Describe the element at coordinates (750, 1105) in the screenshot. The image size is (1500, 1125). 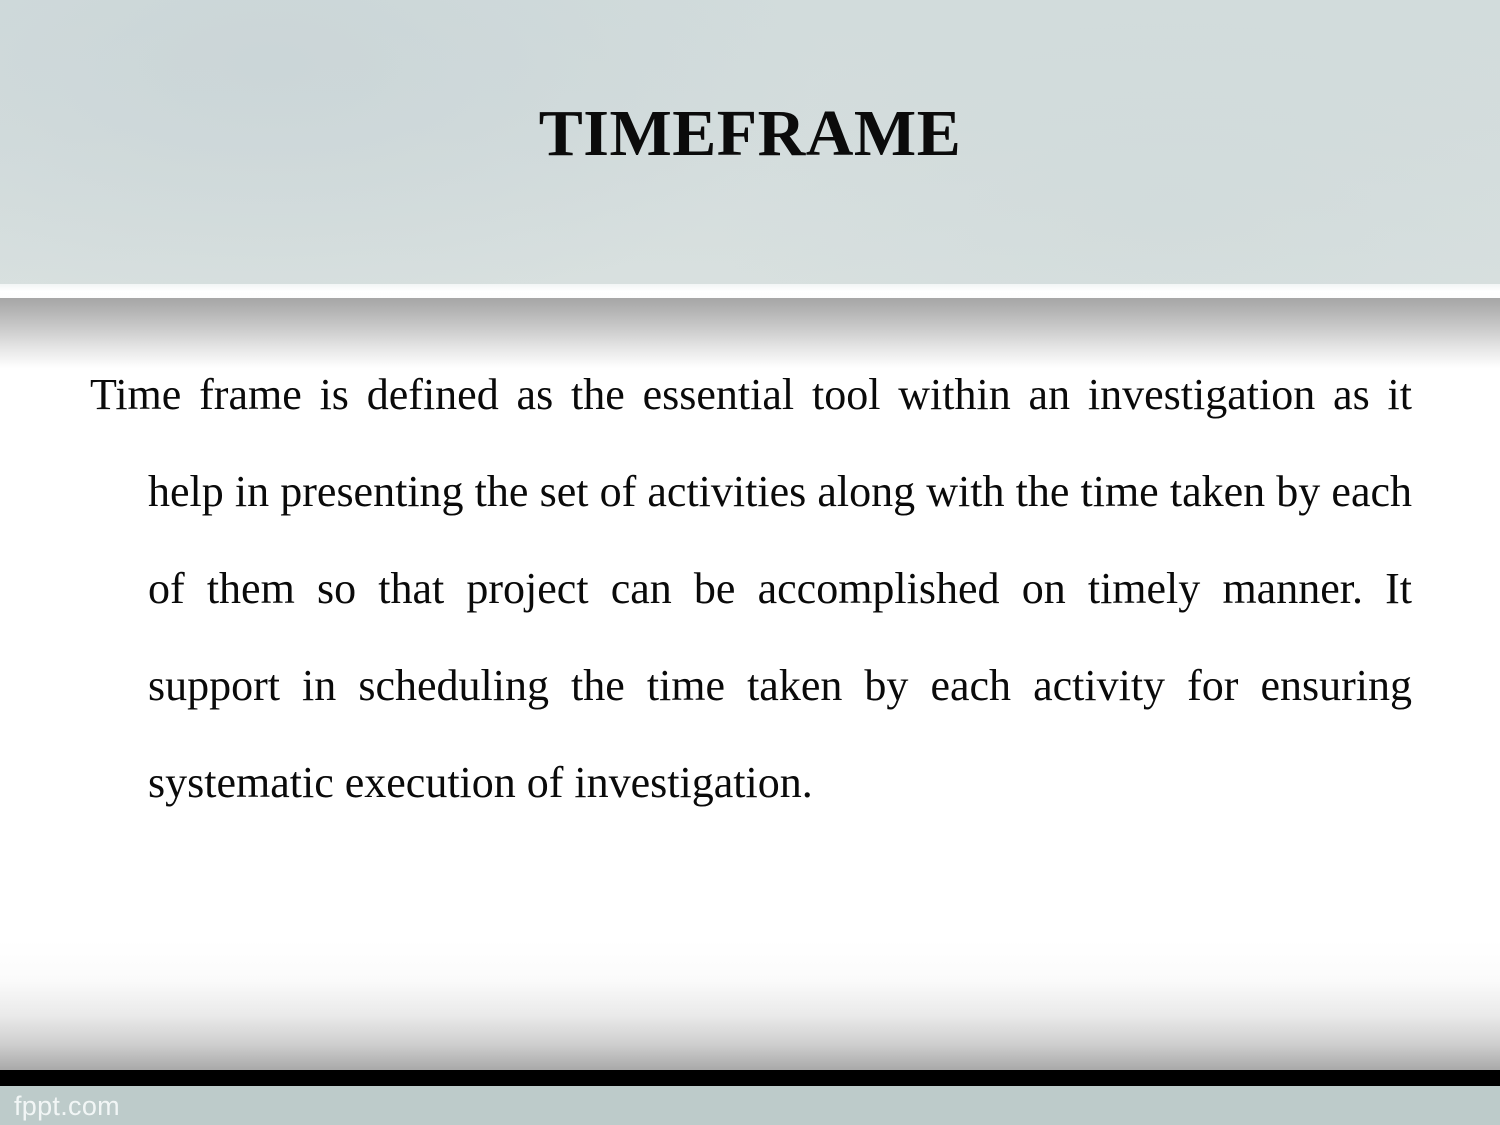
I see `slide-footer-band: fppt.com` at that location.